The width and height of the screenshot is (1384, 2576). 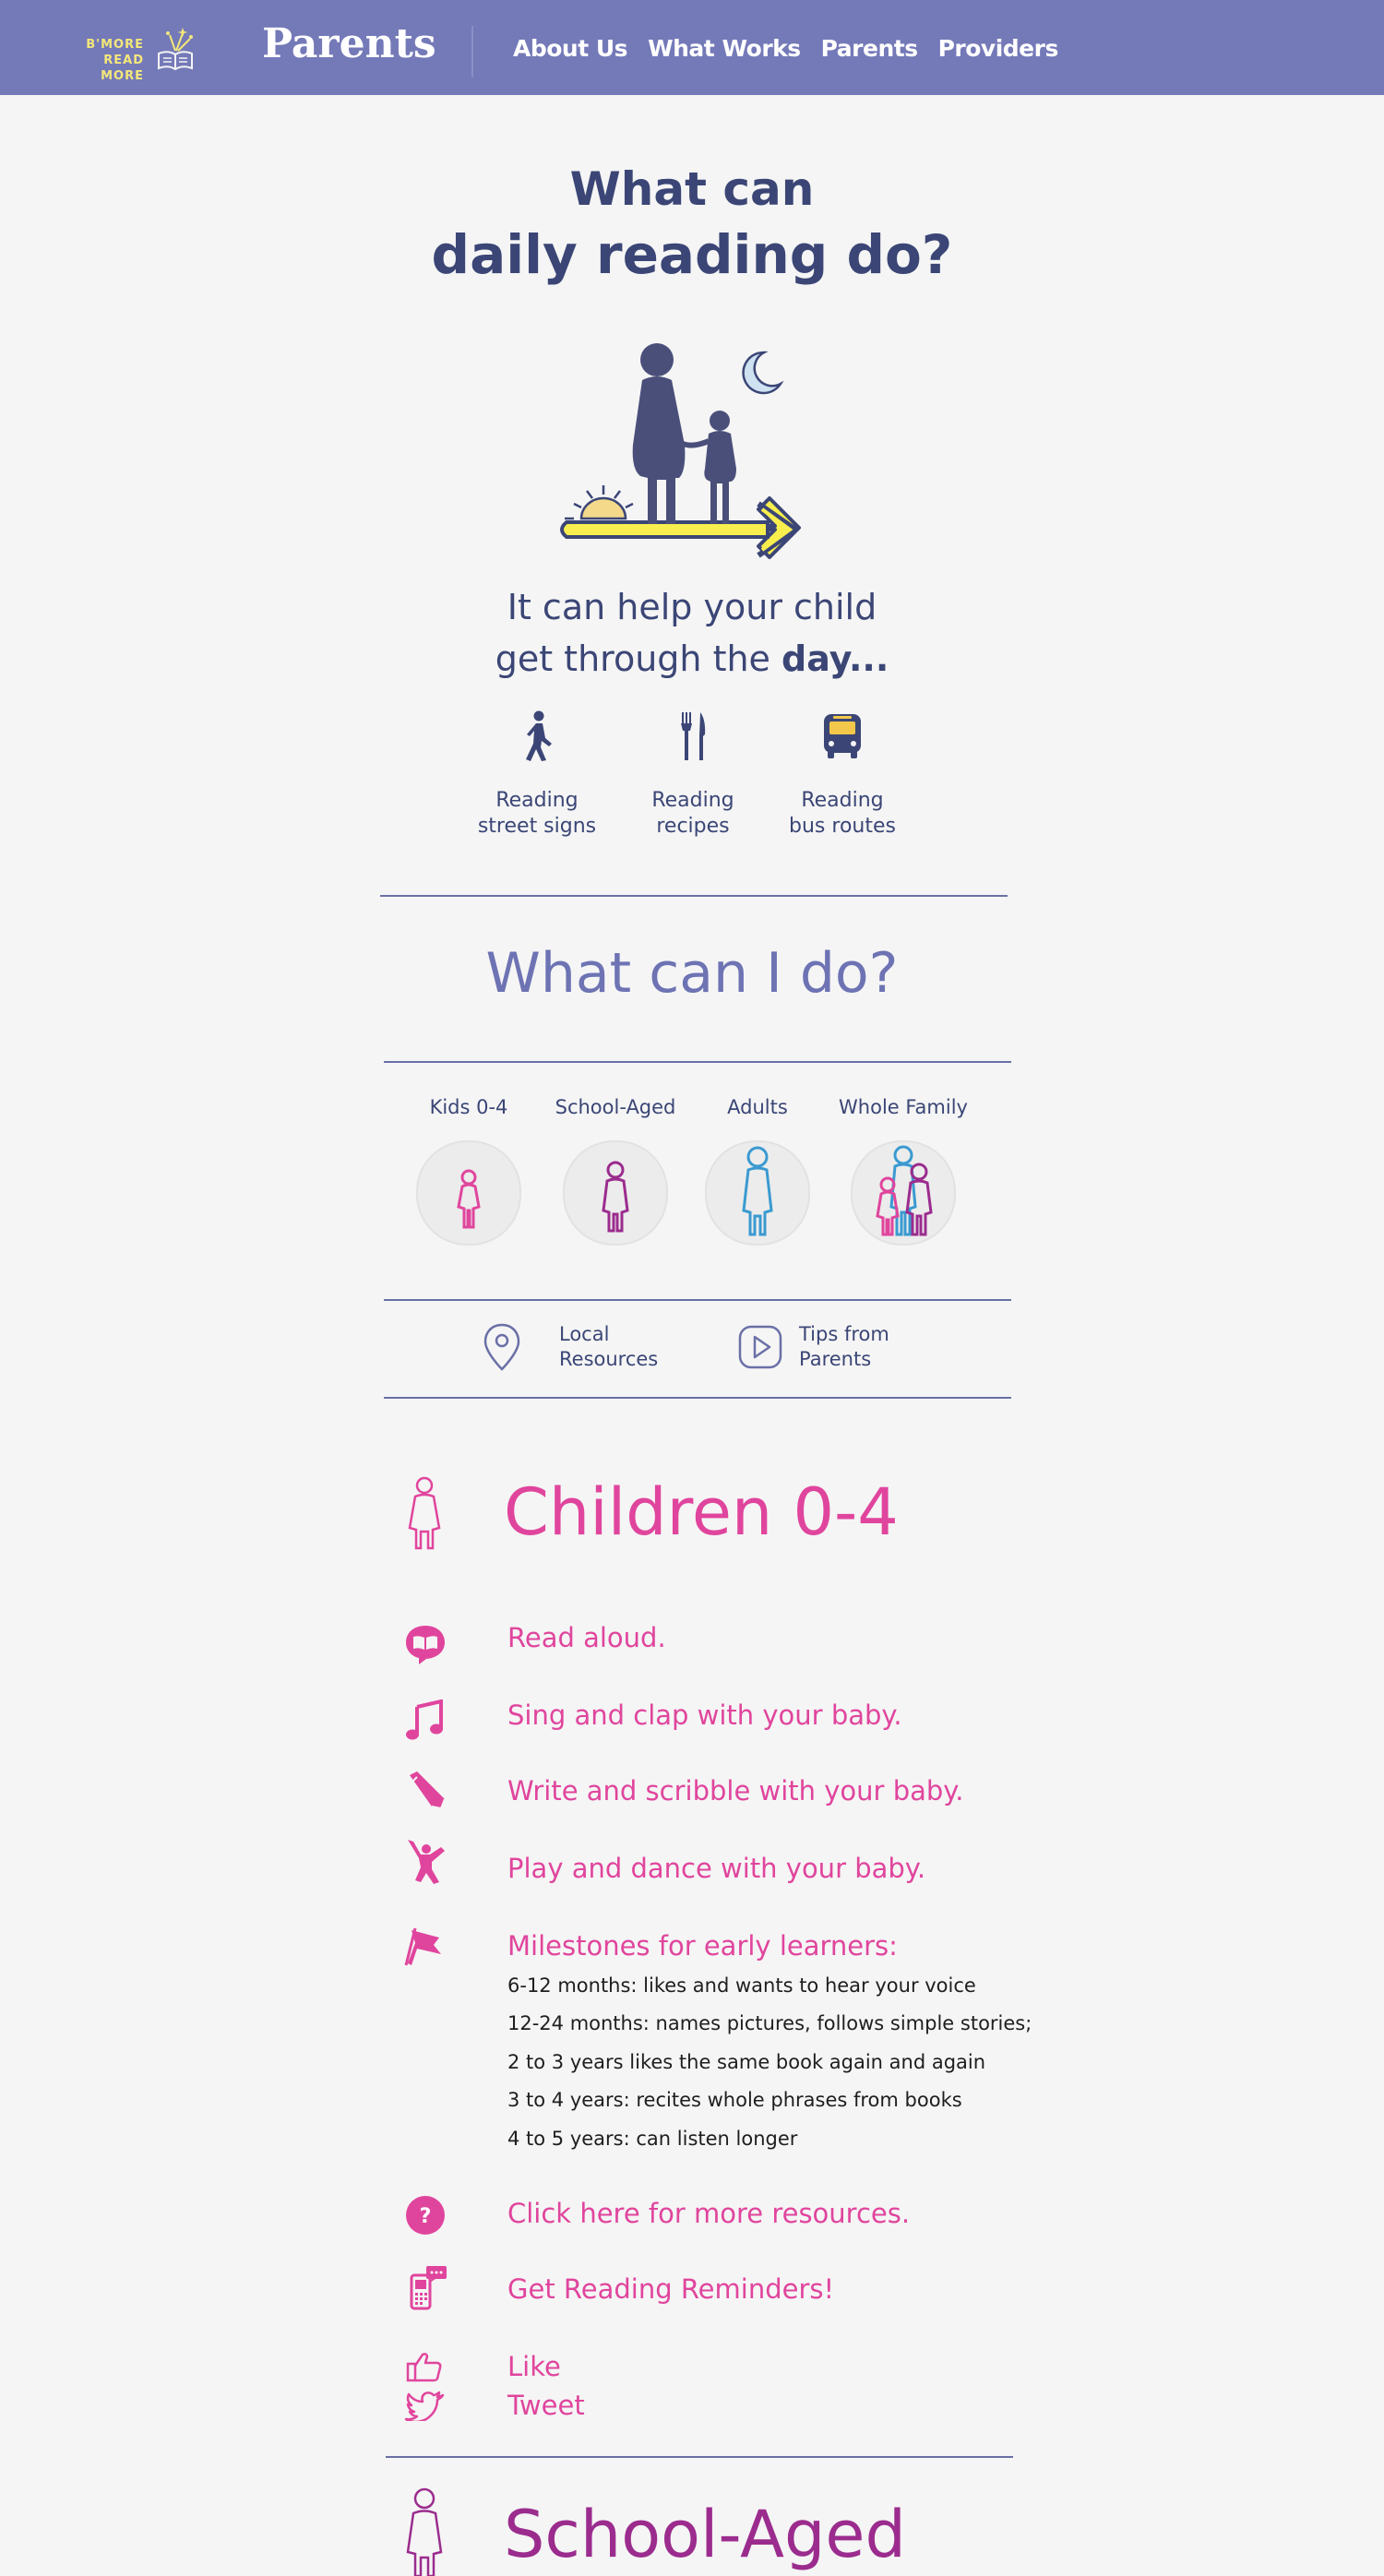 What do you see at coordinates (844, 1334) in the screenshot?
I see `resource-label-line1: Tips from` at bounding box center [844, 1334].